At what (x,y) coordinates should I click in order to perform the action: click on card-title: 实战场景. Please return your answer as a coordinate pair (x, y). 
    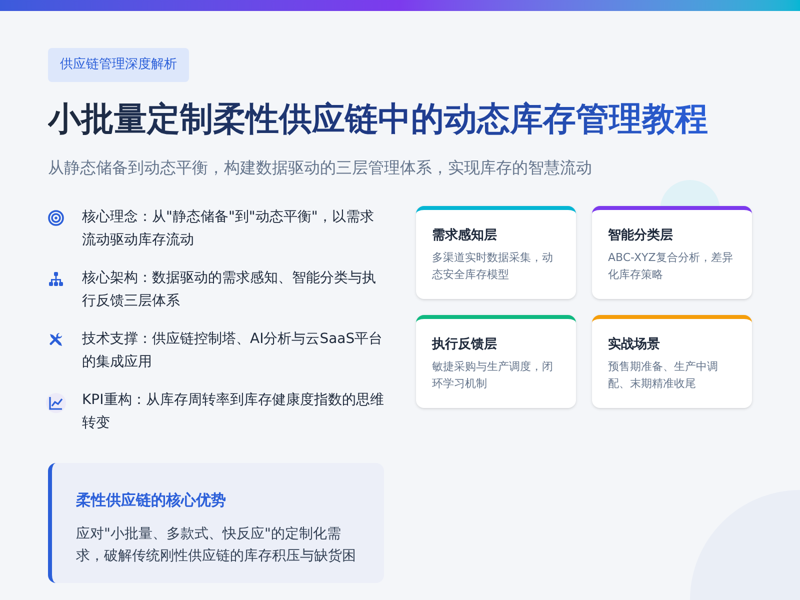
    Looking at the image, I should click on (634, 345).